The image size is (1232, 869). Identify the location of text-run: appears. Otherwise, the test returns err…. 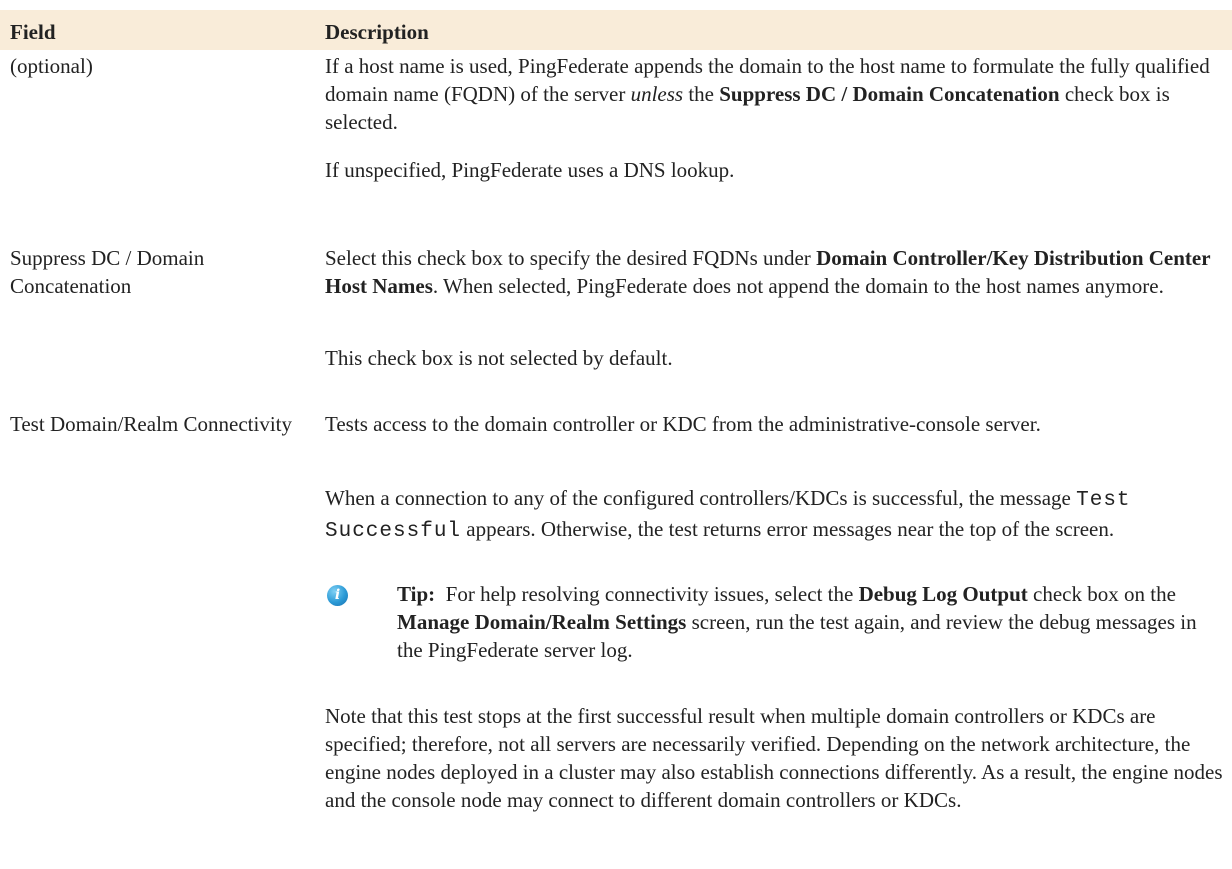
(788, 529).